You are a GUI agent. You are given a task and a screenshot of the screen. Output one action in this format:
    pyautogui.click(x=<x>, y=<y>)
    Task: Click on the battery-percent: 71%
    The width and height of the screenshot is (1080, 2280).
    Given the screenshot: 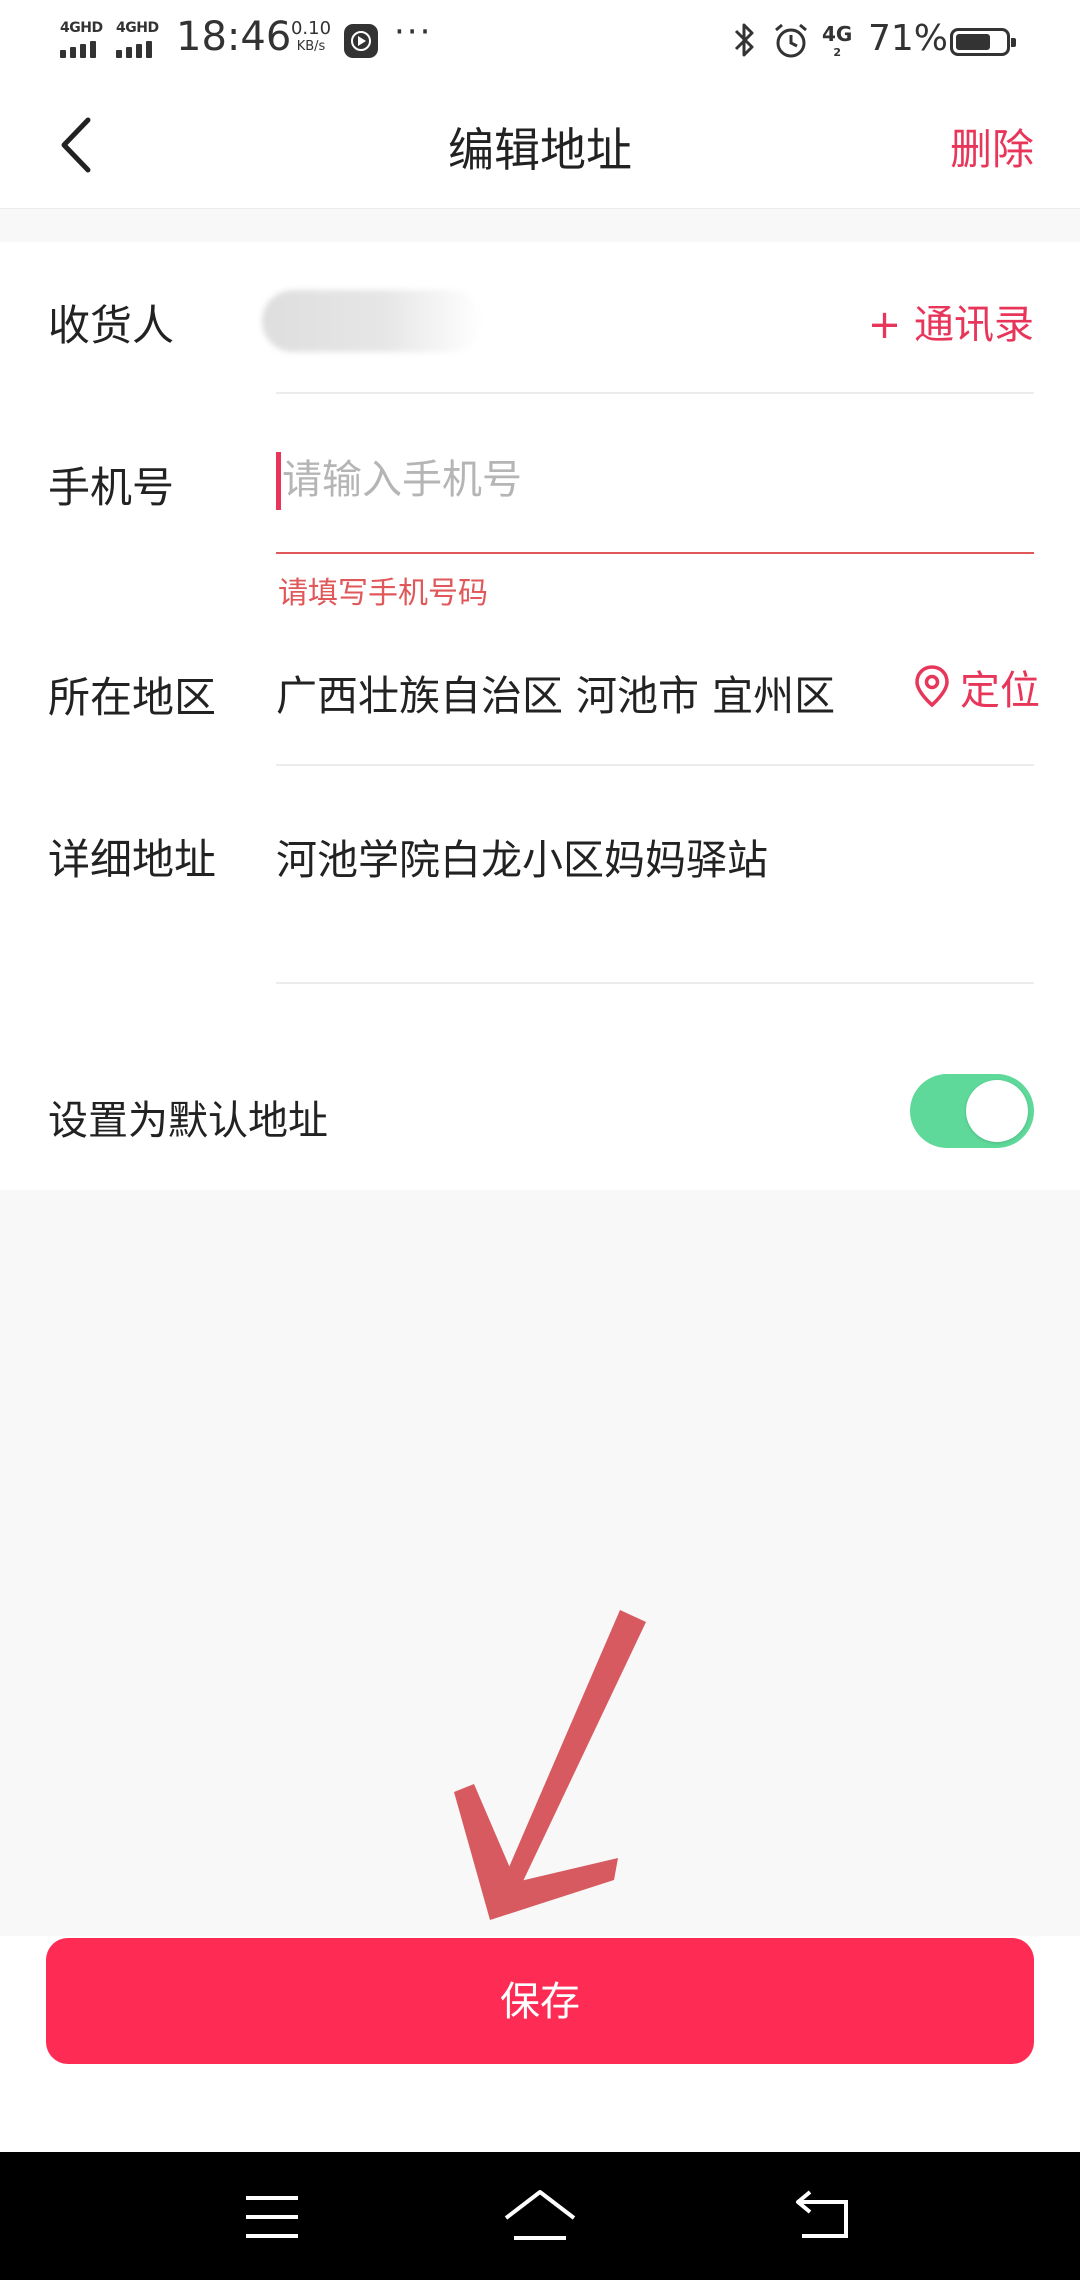 What is the action you would take?
    pyautogui.click(x=908, y=38)
    